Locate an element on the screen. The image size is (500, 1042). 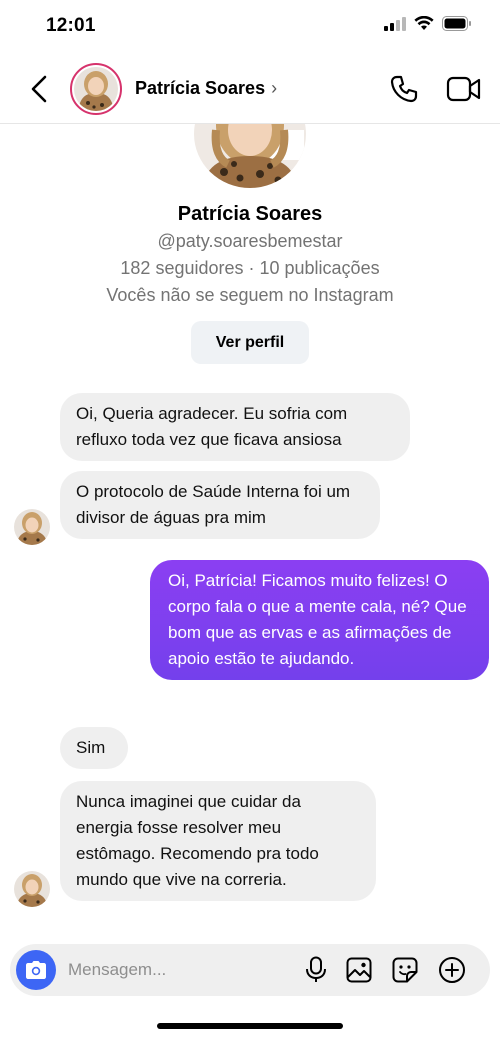
signal-icon is located at coordinates (395, 23).